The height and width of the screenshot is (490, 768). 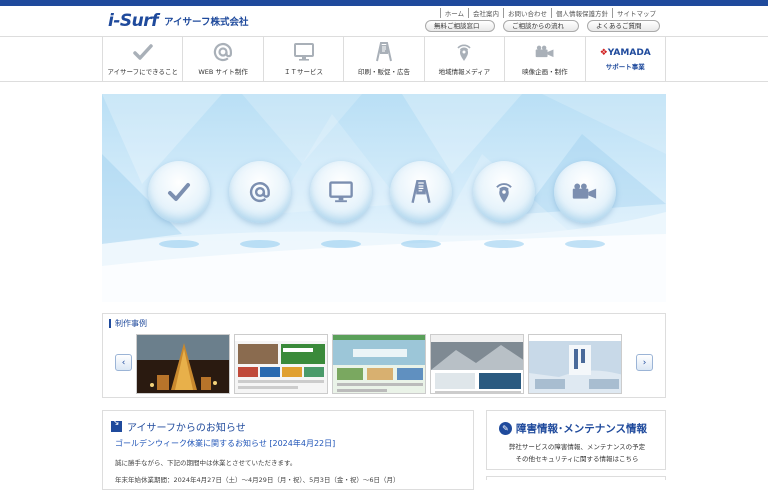 I want to click on nav-item-capabilities: アイサーフにできること, so click(x=142, y=59).